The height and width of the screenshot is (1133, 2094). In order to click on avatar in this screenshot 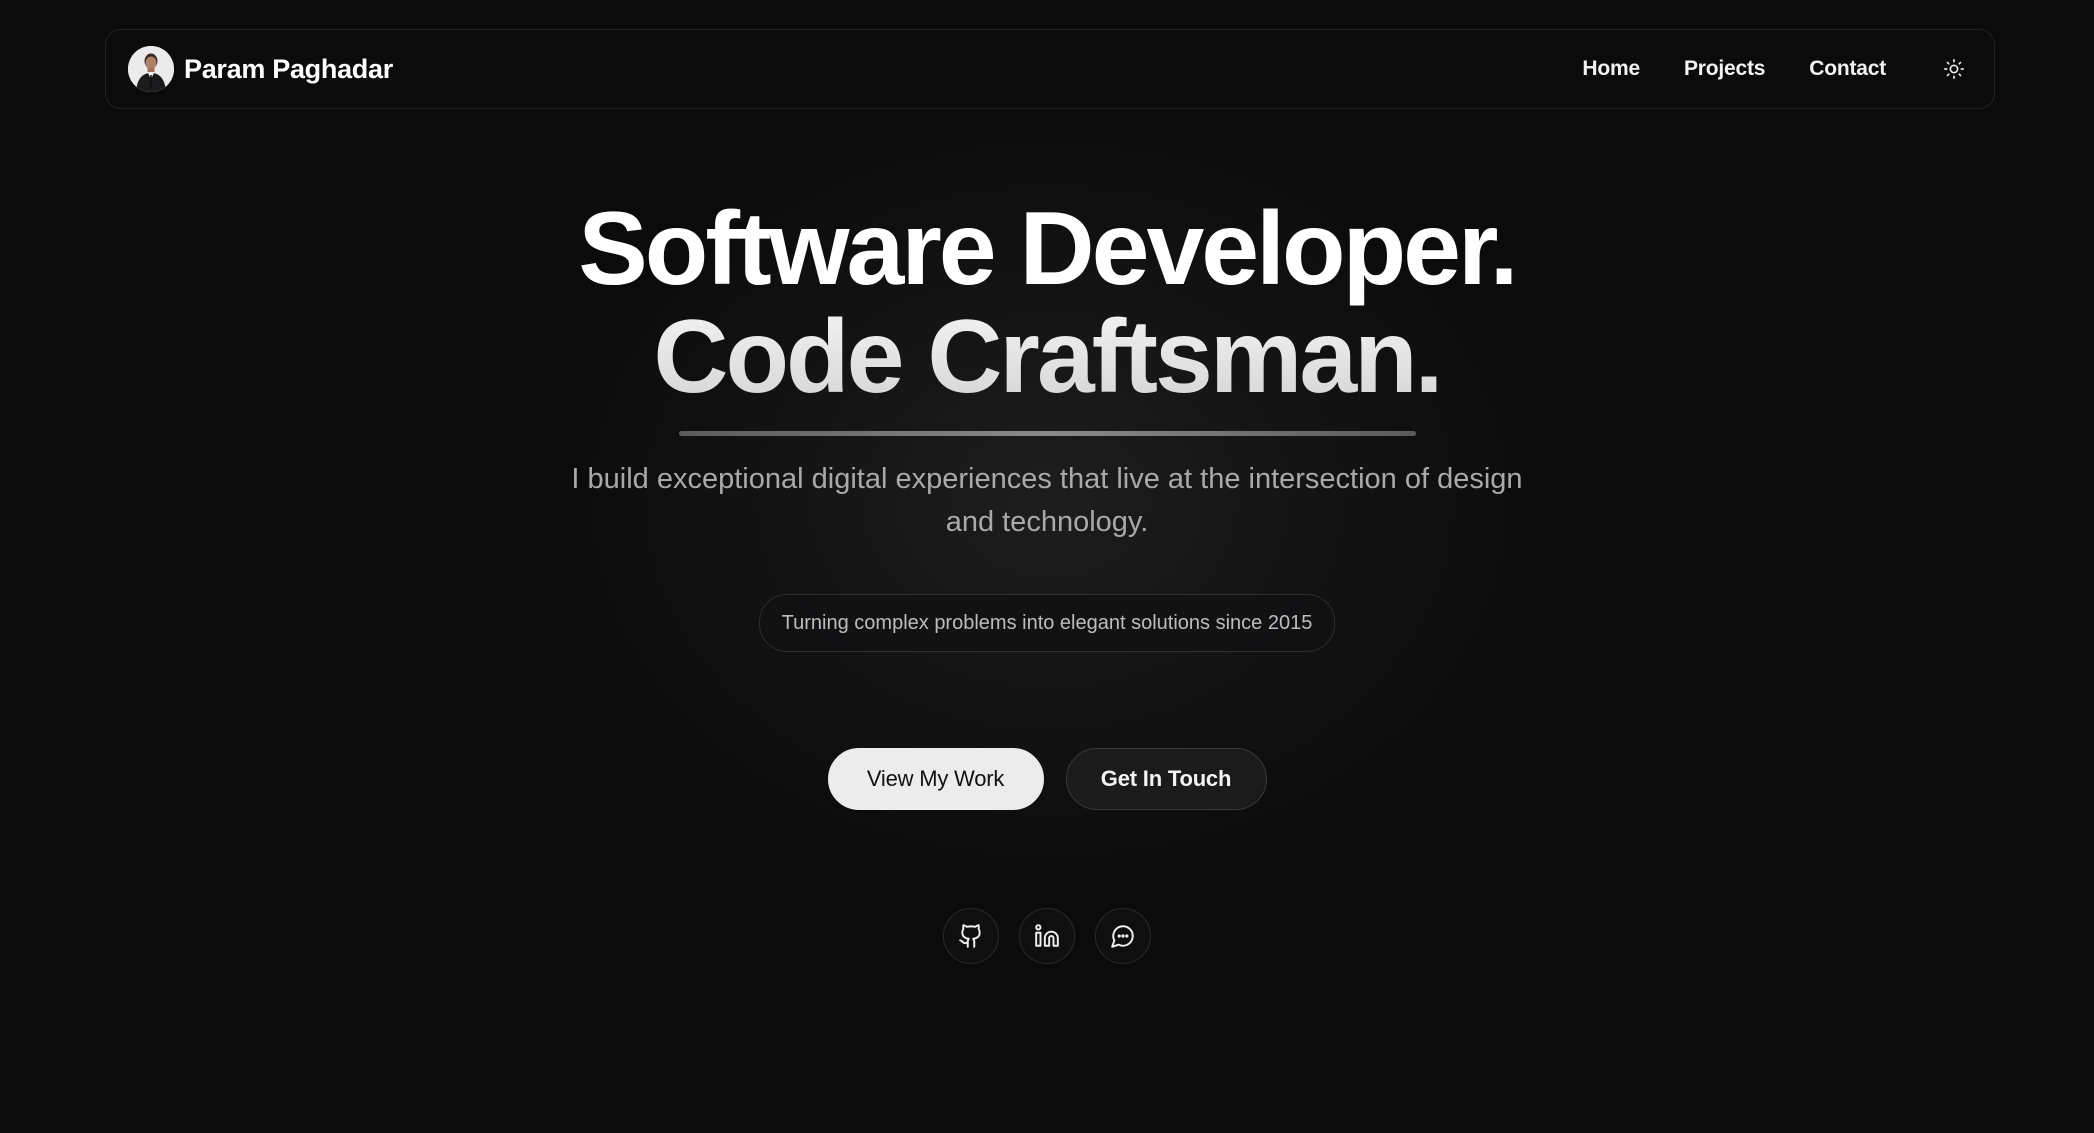, I will do `click(151, 69)`.